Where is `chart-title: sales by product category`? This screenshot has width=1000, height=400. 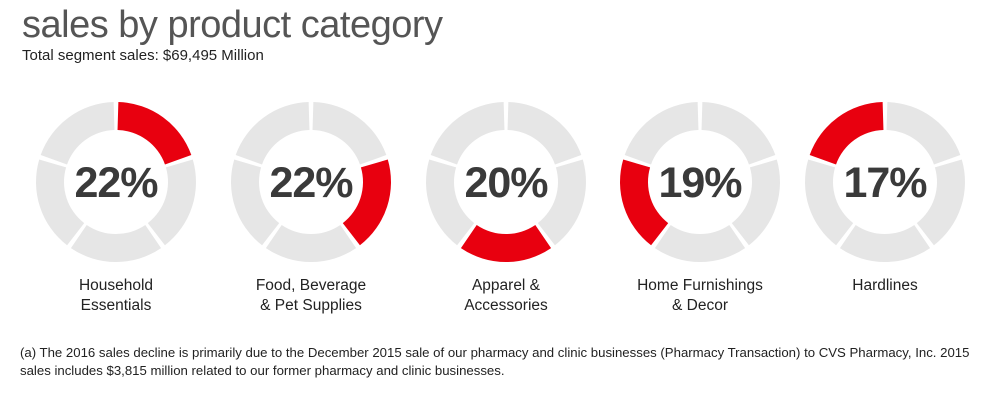
chart-title: sales by product category is located at coordinates (232, 25).